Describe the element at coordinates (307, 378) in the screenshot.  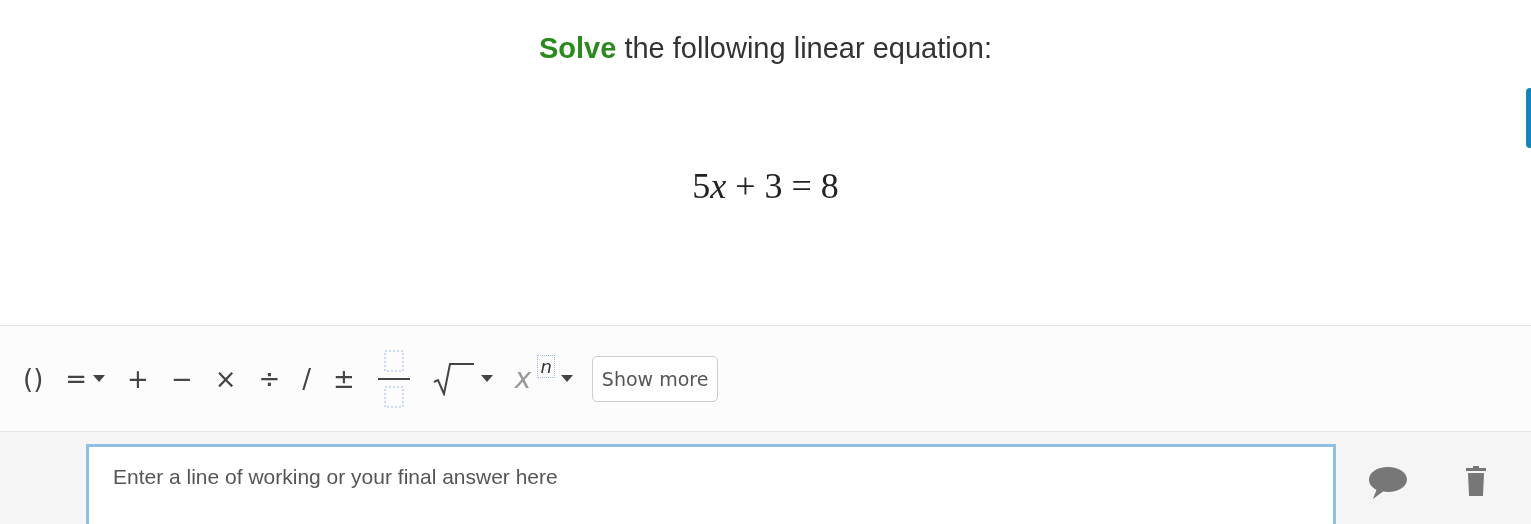
I see `symbol-button: /` at that location.